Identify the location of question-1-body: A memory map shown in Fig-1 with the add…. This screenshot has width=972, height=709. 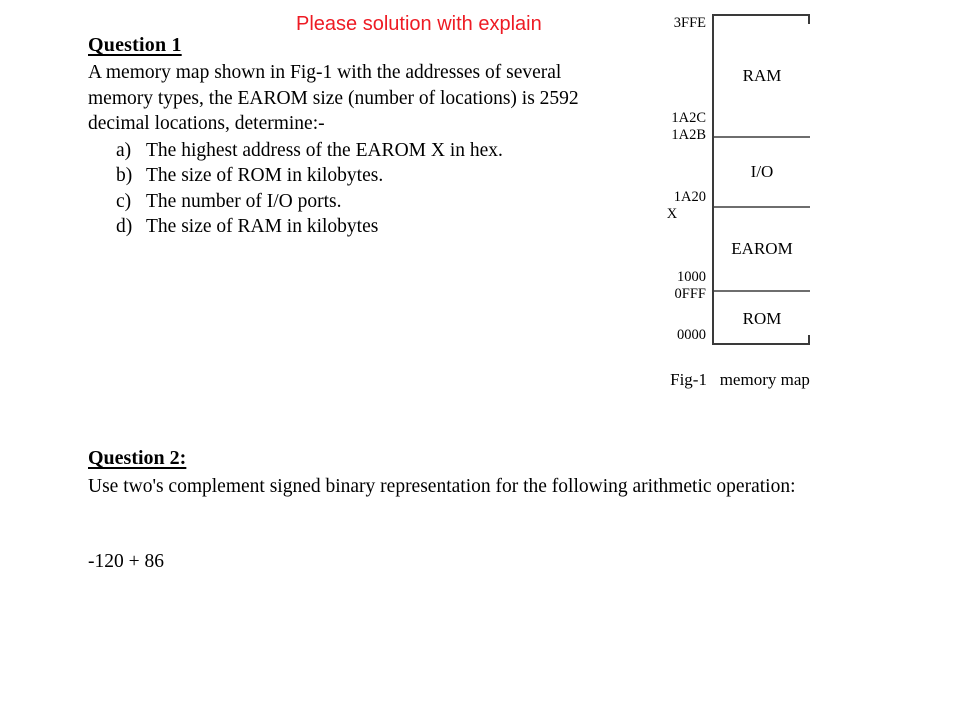
(358, 150).